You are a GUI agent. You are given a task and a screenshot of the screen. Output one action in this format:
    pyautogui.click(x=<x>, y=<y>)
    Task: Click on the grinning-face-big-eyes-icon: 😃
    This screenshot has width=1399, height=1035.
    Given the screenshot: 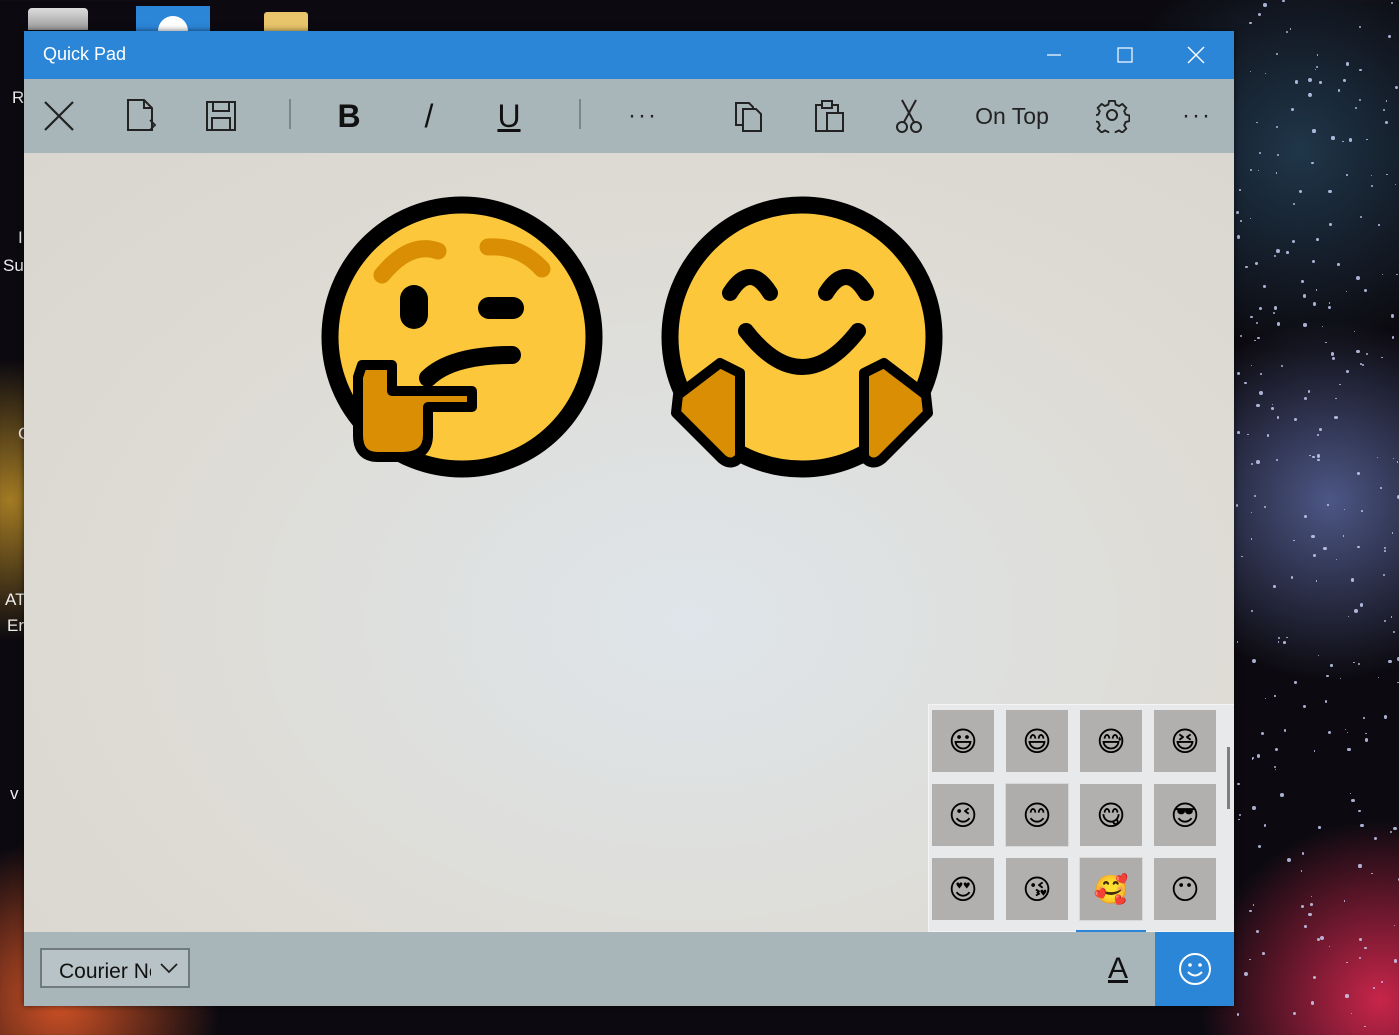 What is the action you would take?
    pyautogui.click(x=963, y=741)
    